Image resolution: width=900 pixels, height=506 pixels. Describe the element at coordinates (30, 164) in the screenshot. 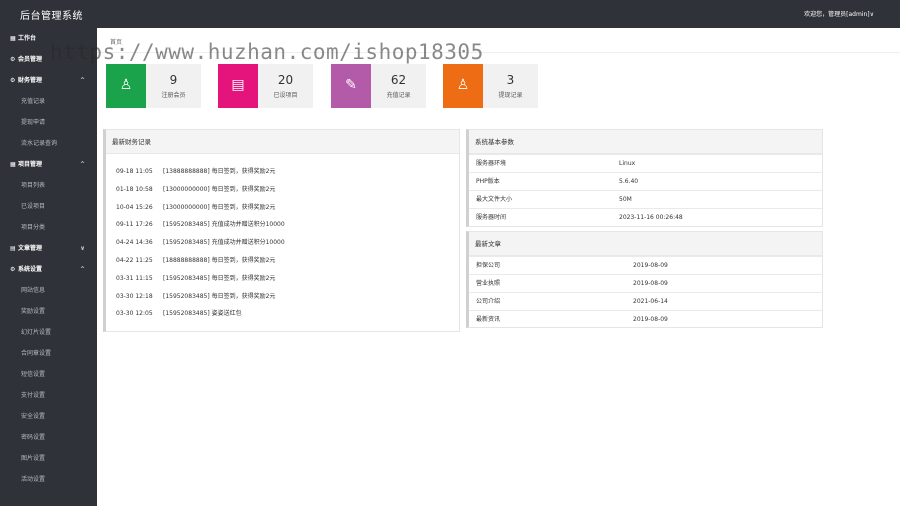

I see `sidebar-item-label: 项目管理` at that location.